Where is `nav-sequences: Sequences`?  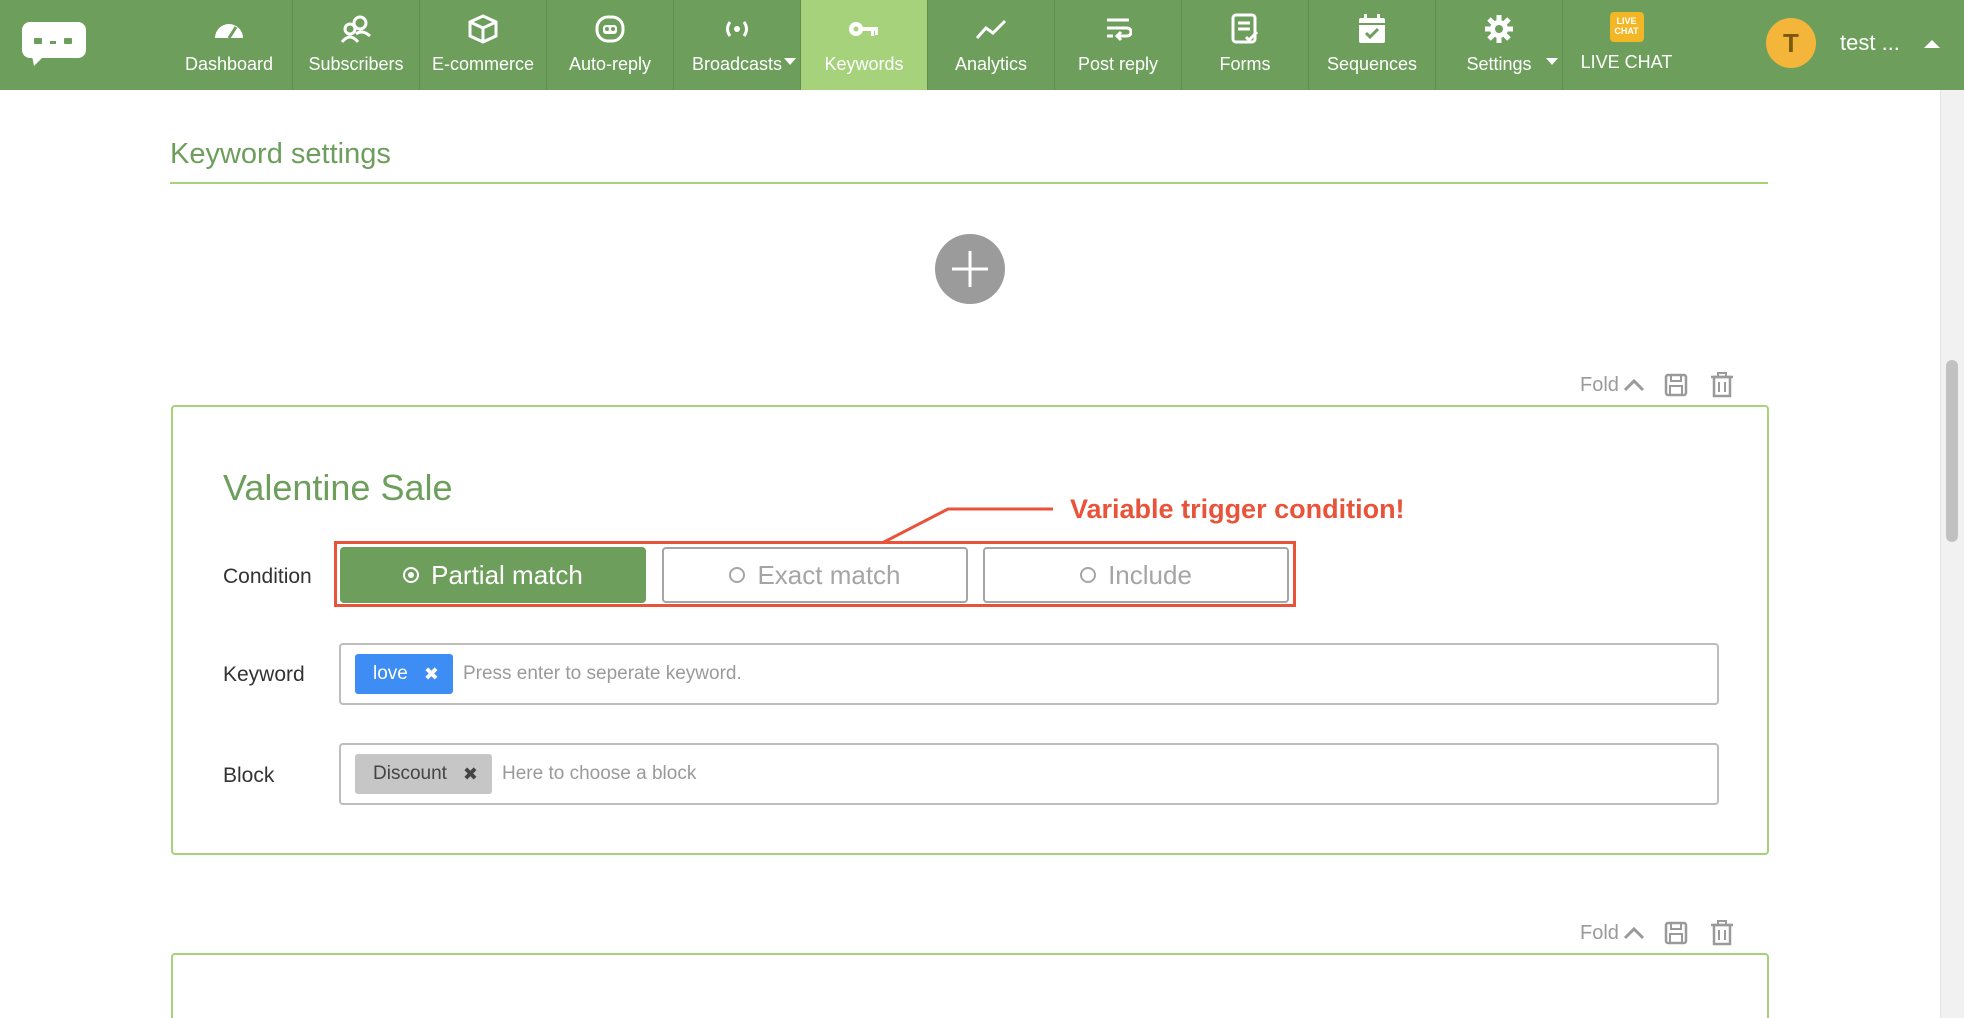 nav-sequences: Sequences is located at coordinates (1372, 45).